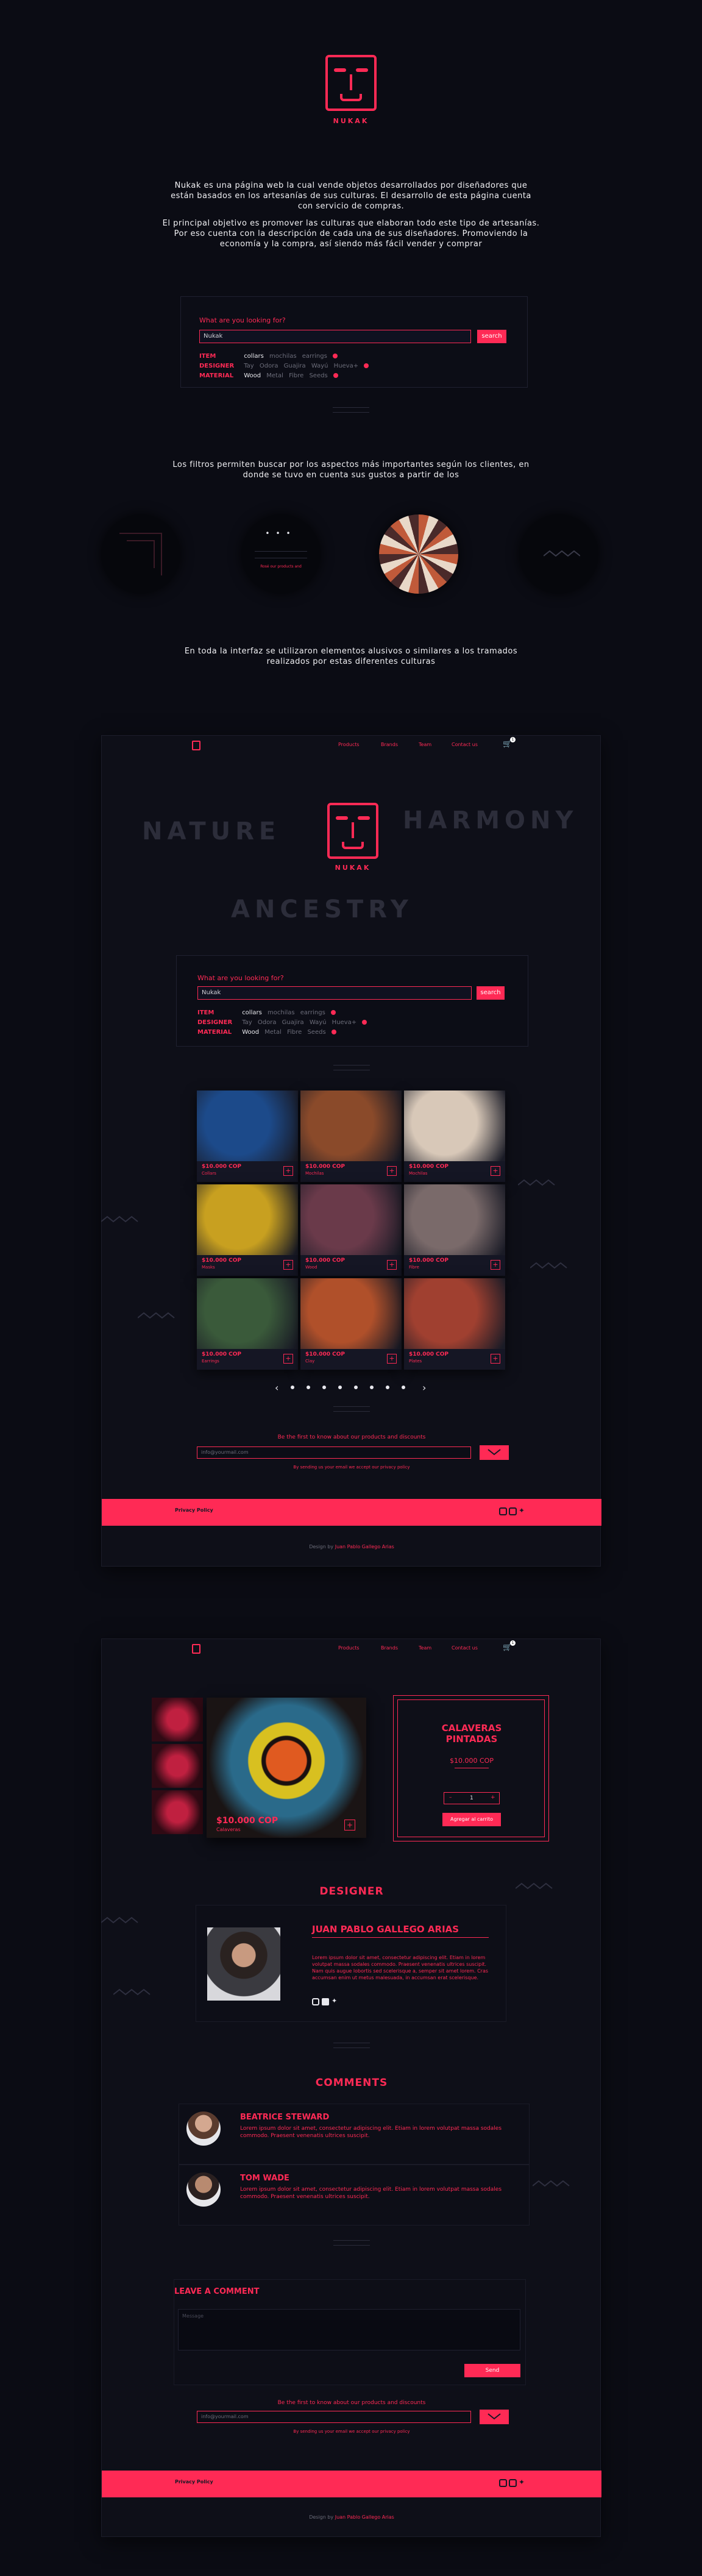 The width and height of the screenshot is (702, 2576). What do you see at coordinates (454, 1324) in the screenshot?
I see `product-card: $10.000 COP Plates +` at bounding box center [454, 1324].